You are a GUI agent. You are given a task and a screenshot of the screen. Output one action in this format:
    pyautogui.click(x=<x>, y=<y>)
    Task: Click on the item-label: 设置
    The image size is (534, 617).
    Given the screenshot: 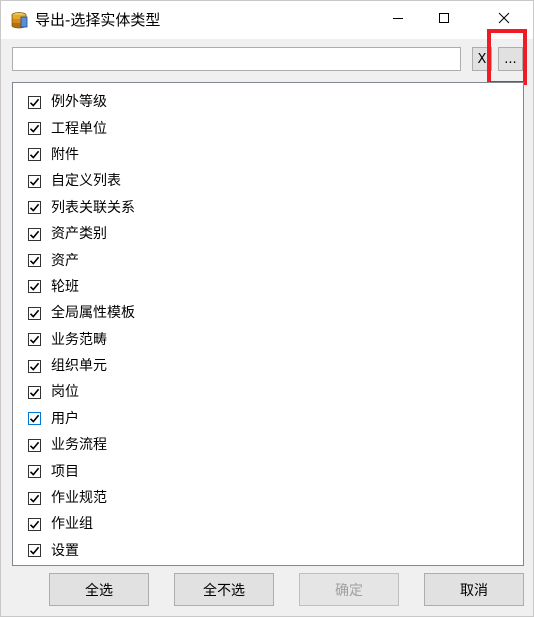 What is the action you would take?
    pyautogui.click(x=65, y=550)
    